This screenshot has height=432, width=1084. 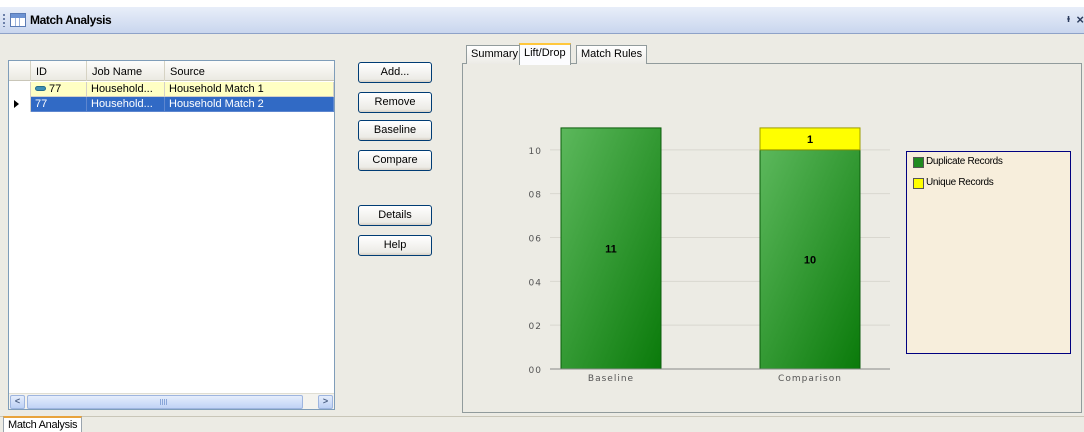 What do you see at coordinates (535, 152) in the screenshot?
I see `y-tick-label: 10` at bounding box center [535, 152].